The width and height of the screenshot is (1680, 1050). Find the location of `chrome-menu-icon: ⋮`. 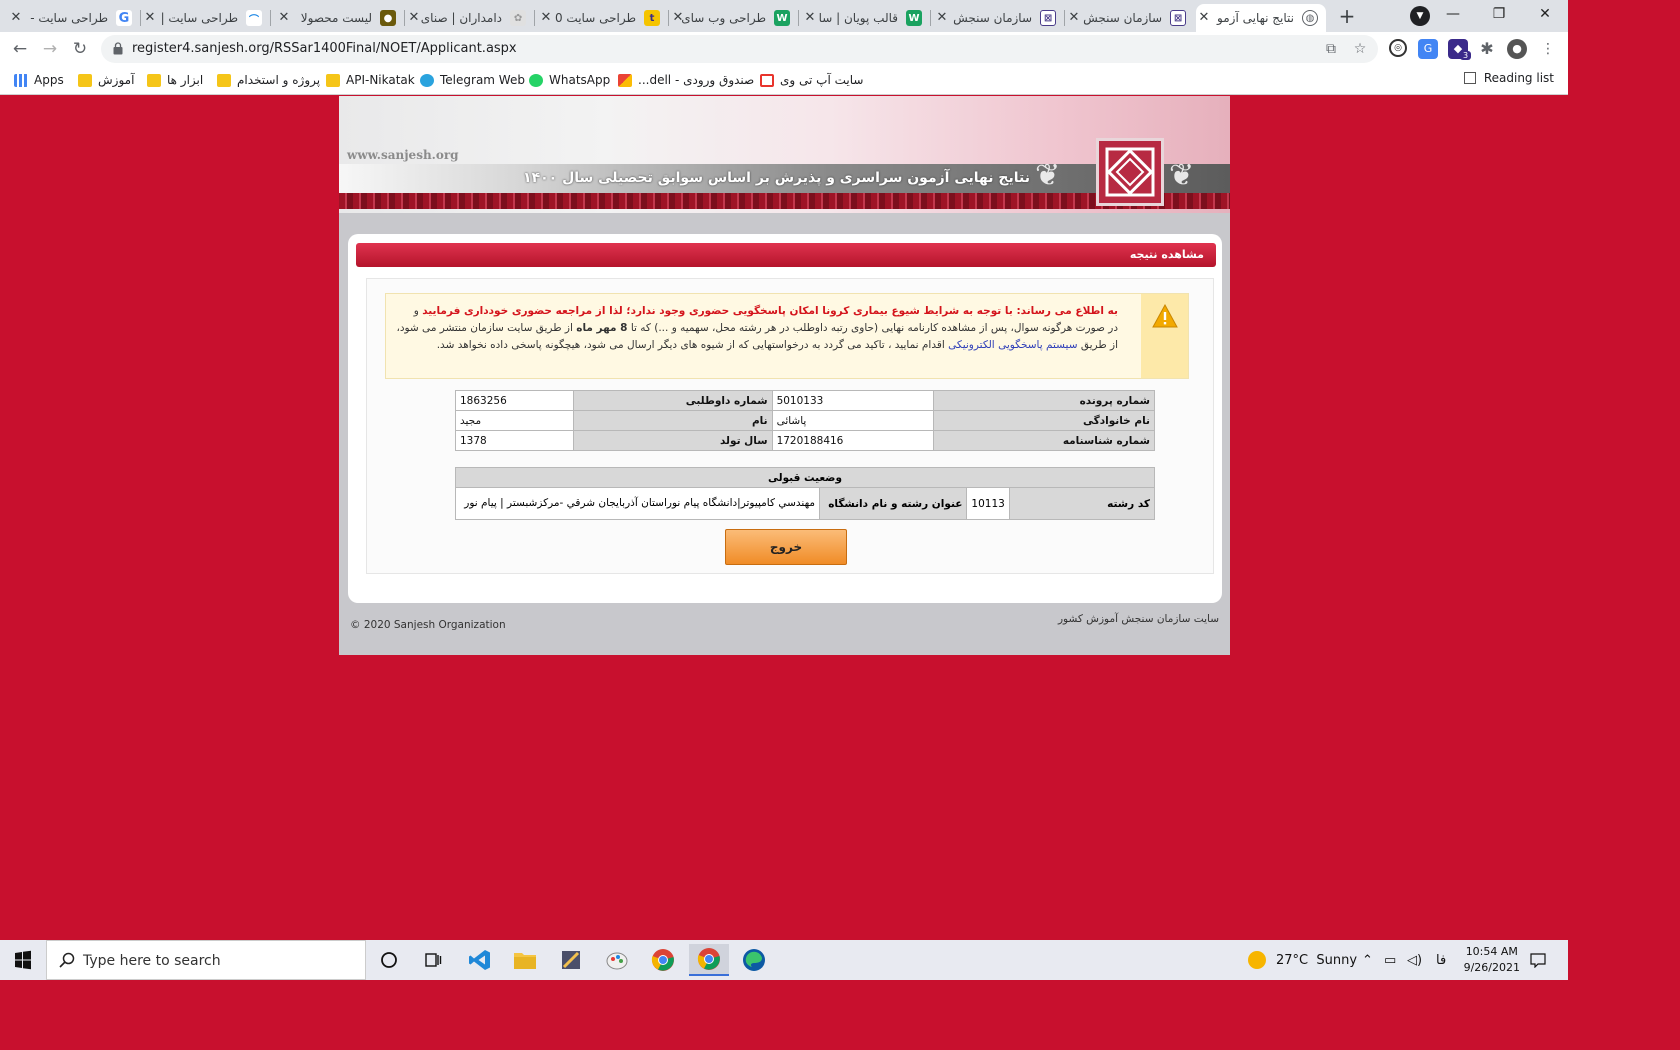

chrome-menu-icon: ⋮ is located at coordinates (1548, 49).